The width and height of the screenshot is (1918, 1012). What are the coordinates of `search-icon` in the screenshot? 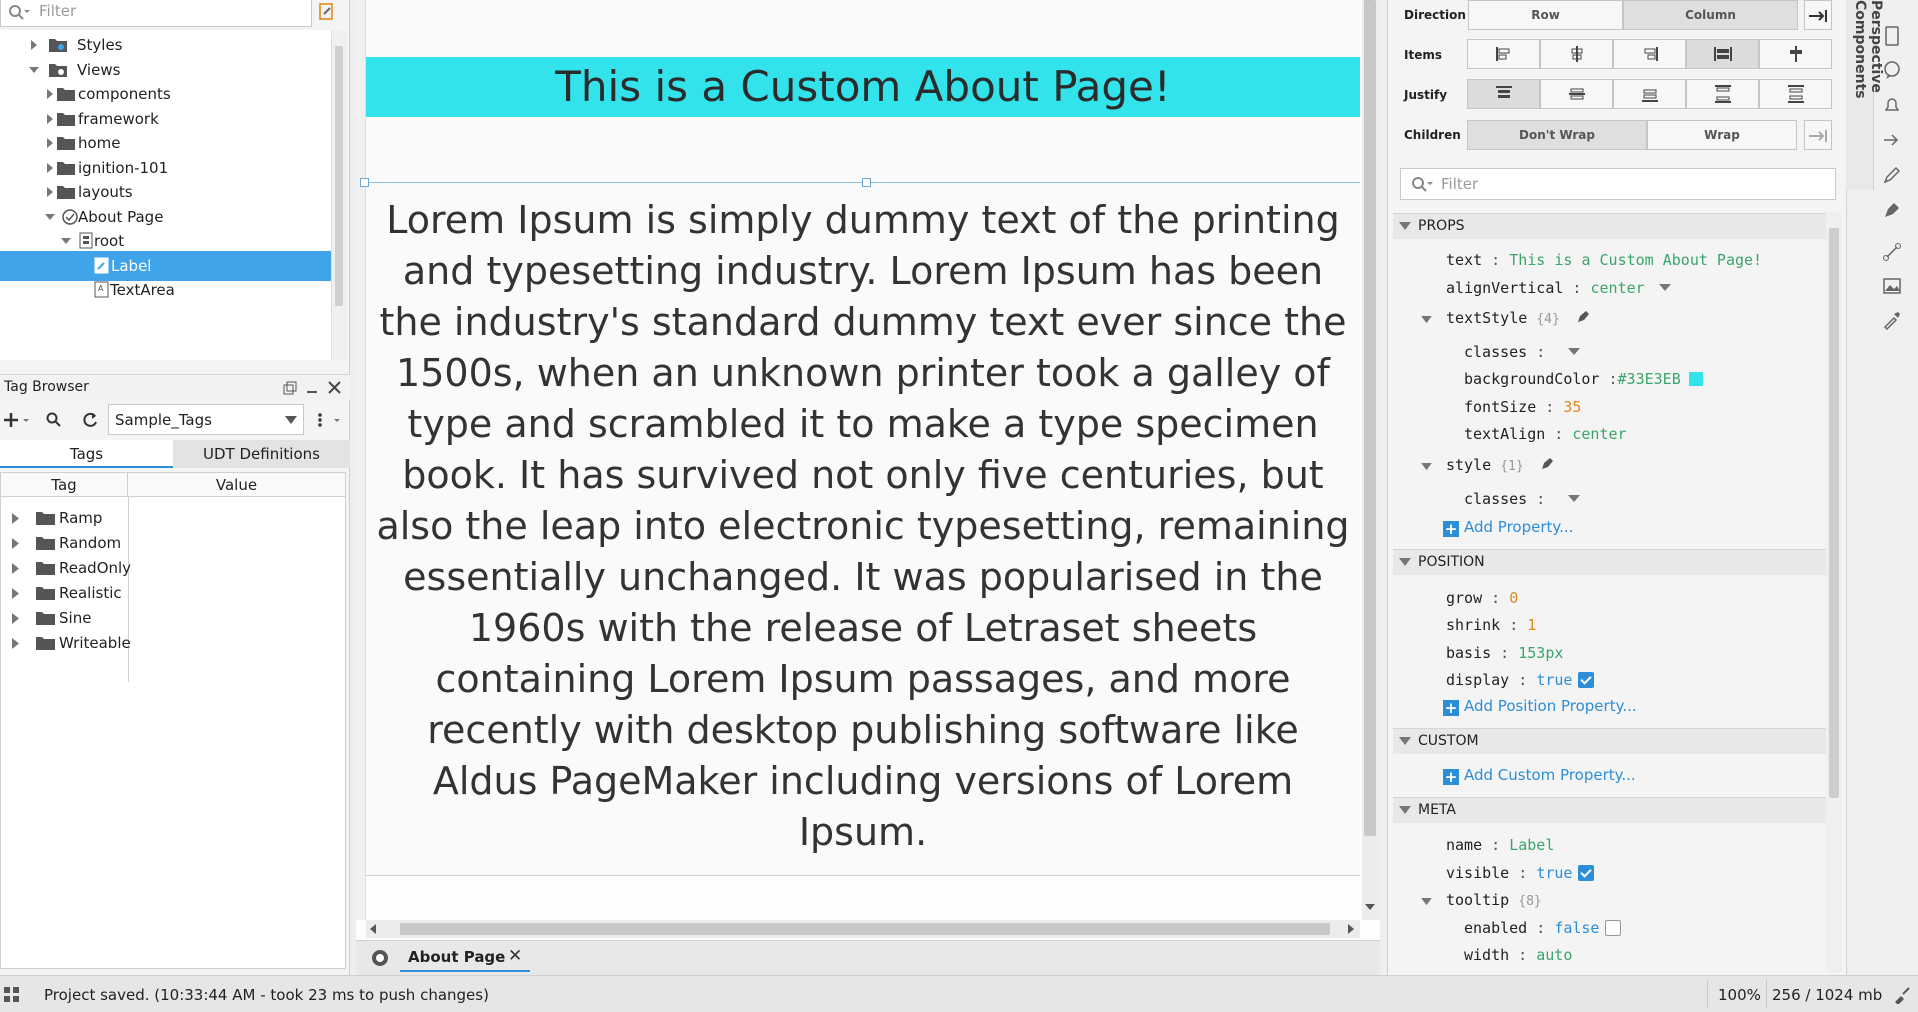 It's located at (54, 420).